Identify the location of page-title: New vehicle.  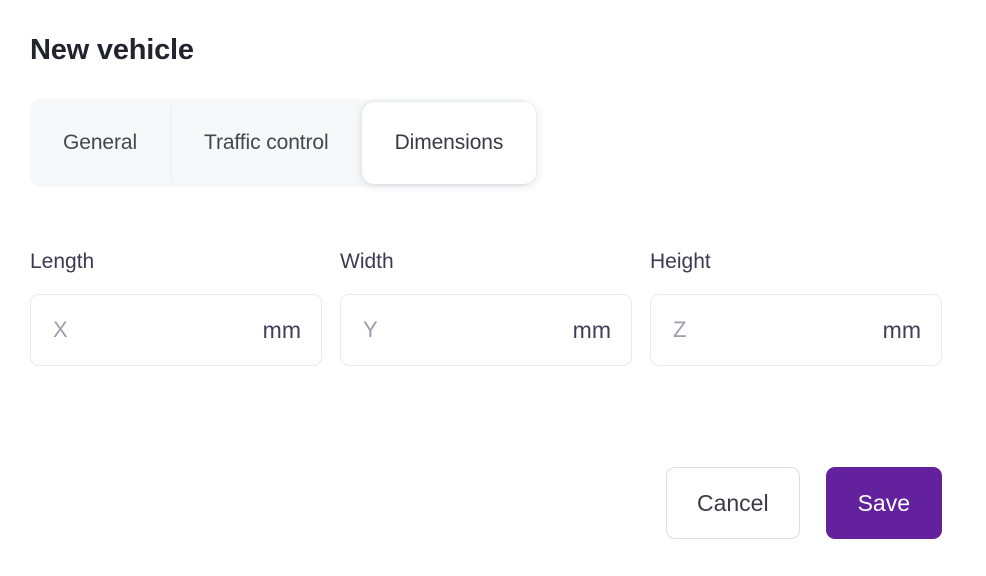
(112, 50).